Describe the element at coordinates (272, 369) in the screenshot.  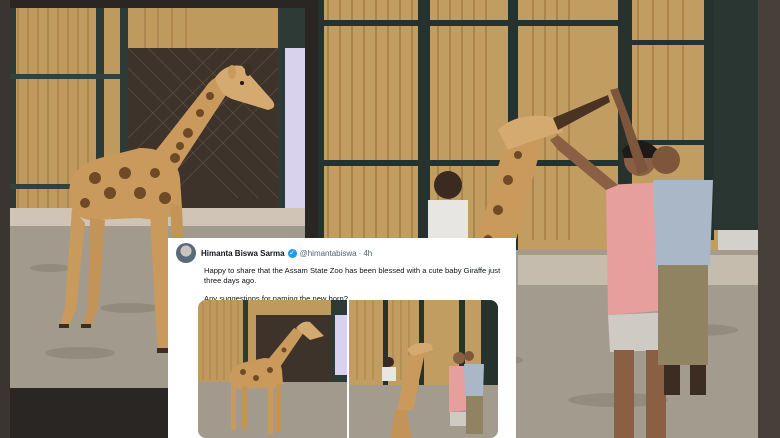
I see `media-thumbnail-giraffe` at that location.